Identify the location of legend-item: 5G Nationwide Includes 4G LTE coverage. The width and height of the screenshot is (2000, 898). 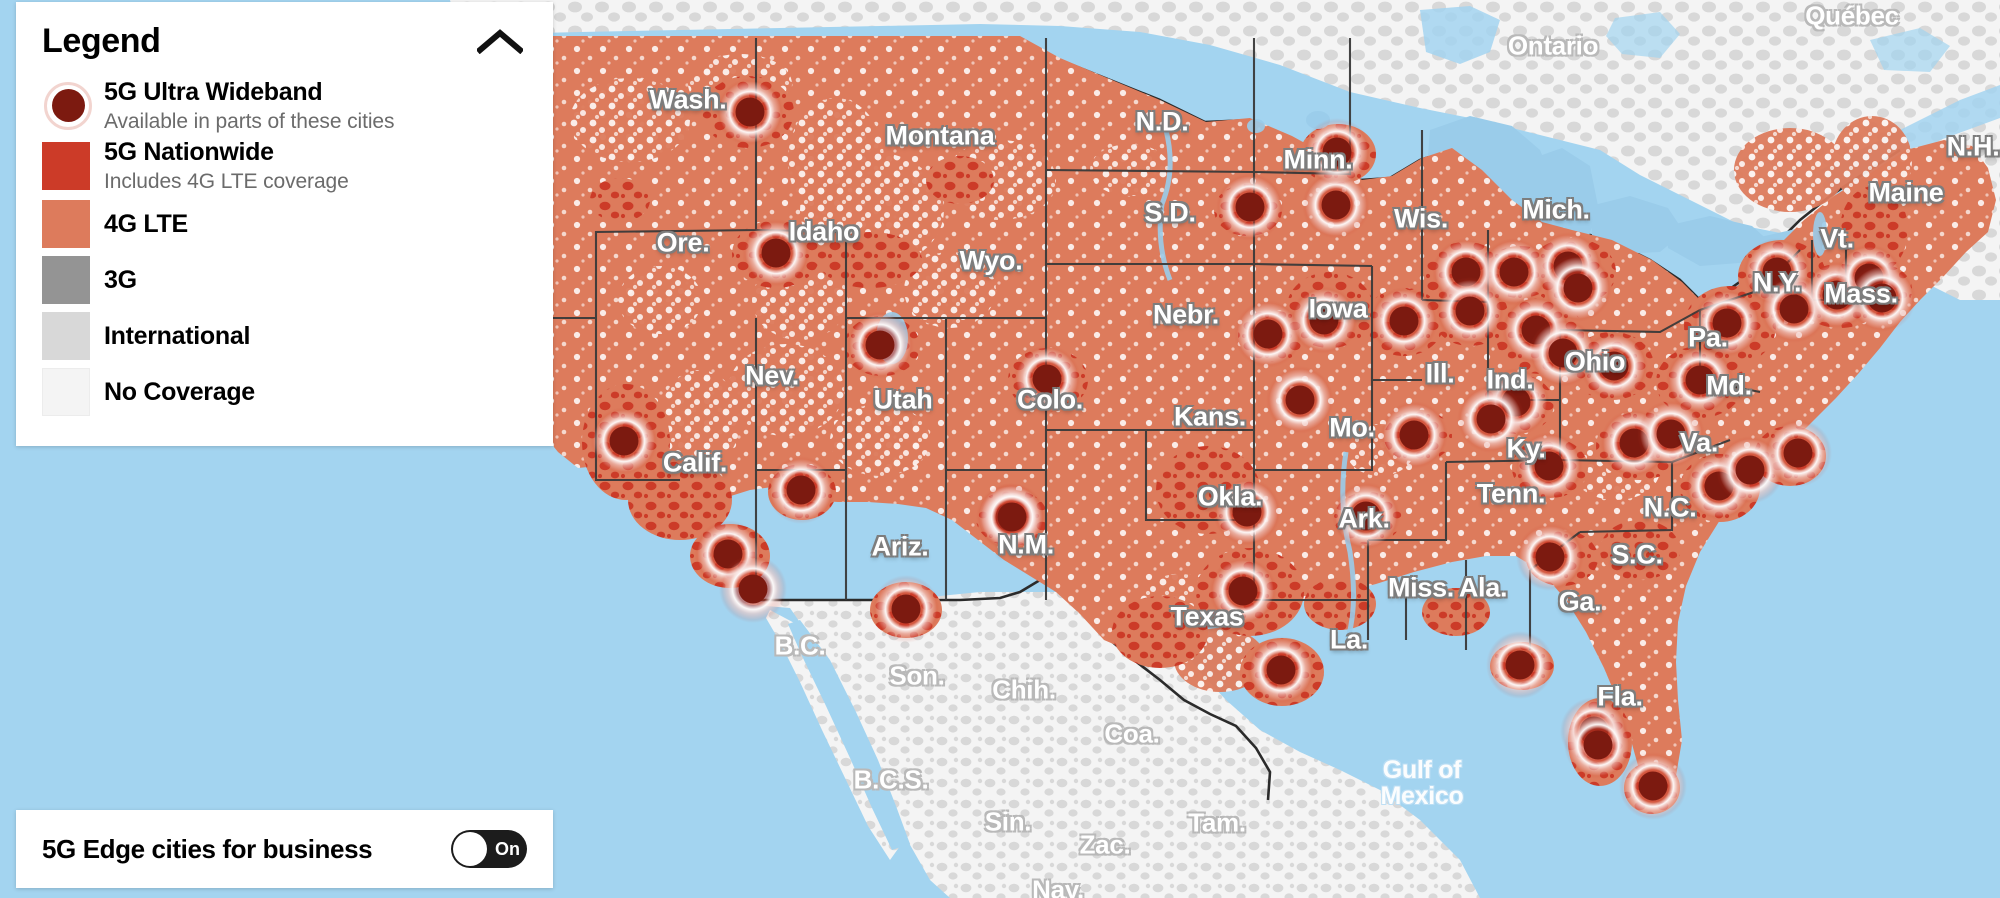
(284, 166).